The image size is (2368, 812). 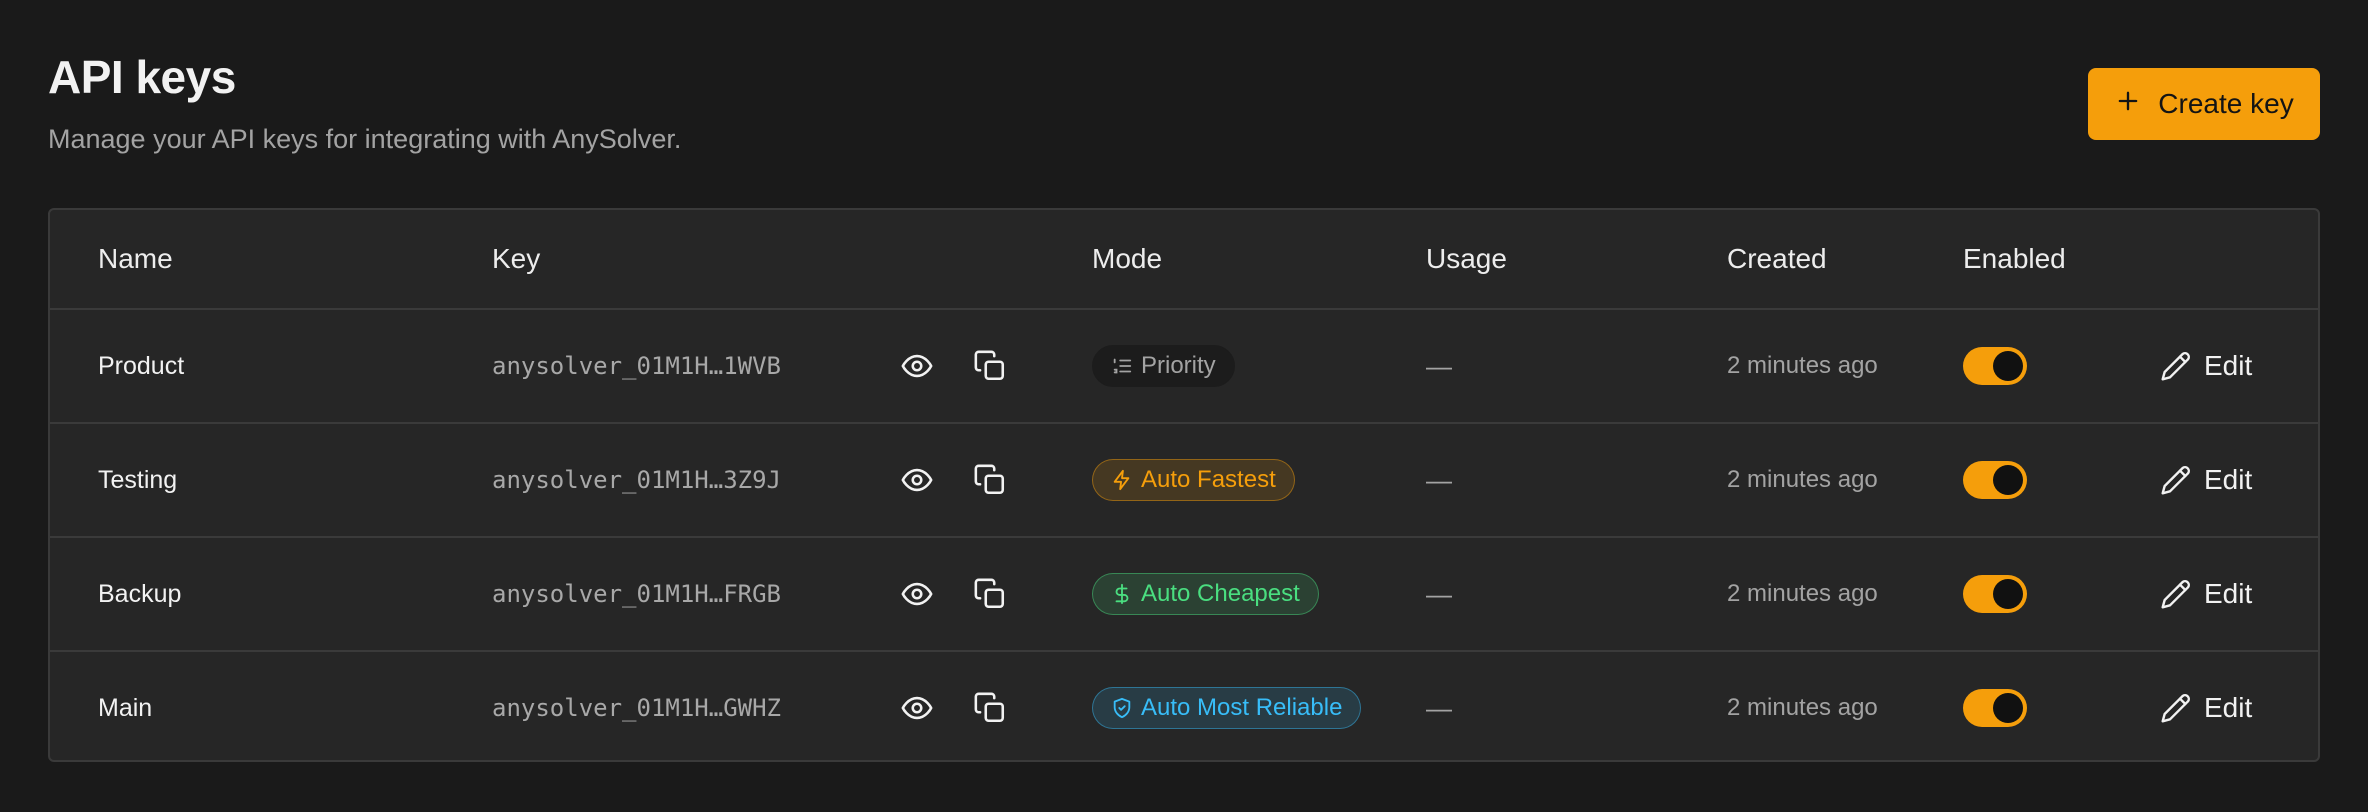 I want to click on column-header-key: Key, so click(x=516, y=258).